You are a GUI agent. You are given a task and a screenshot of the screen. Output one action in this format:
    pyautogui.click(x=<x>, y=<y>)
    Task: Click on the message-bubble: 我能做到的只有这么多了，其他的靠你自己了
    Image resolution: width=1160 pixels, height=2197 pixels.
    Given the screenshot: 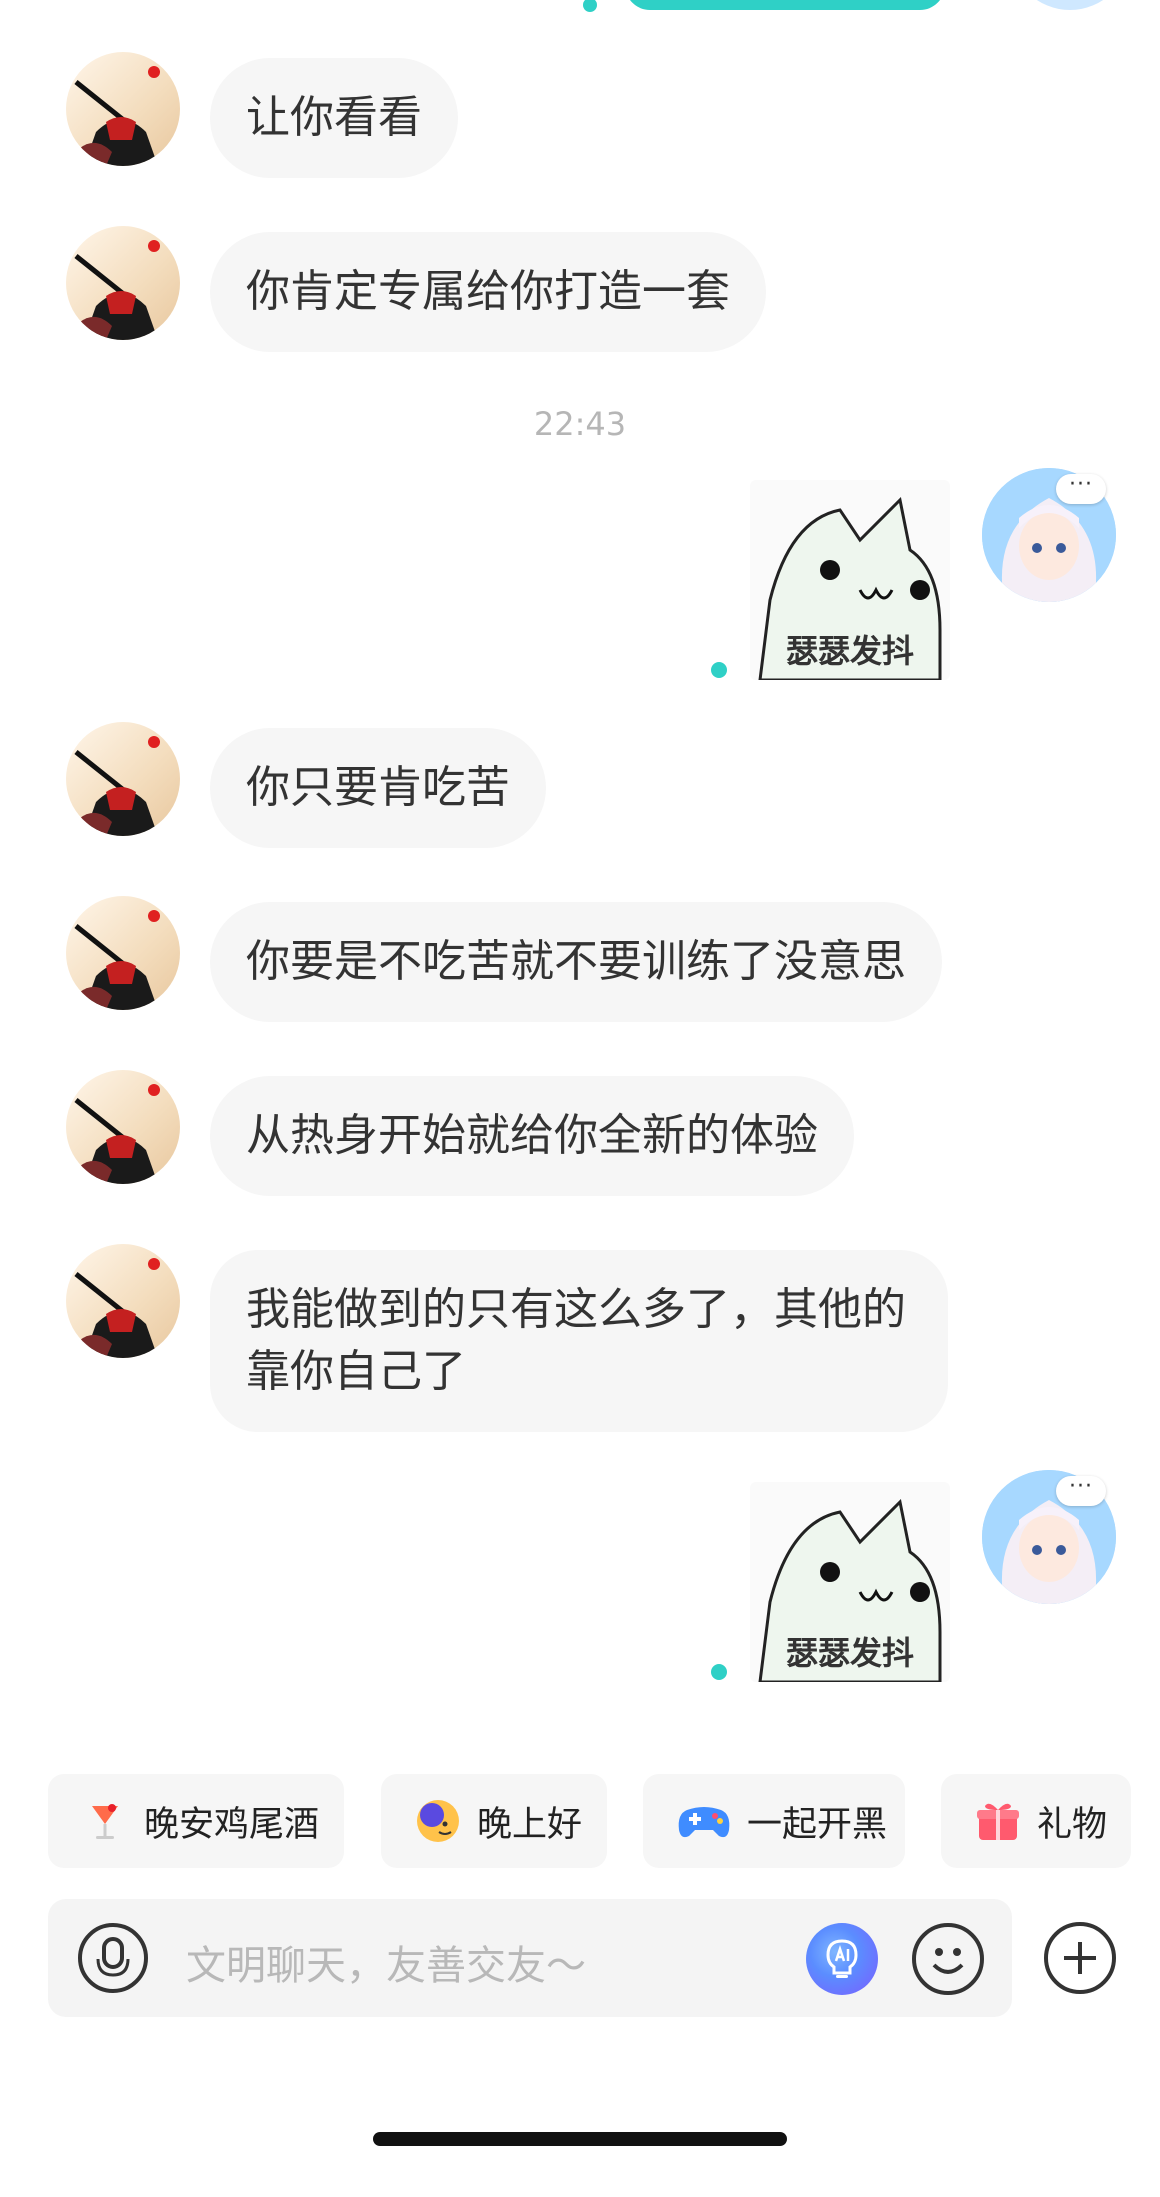 What is the action you would take?
    pyautogui.click(x=579, y=1341)
    